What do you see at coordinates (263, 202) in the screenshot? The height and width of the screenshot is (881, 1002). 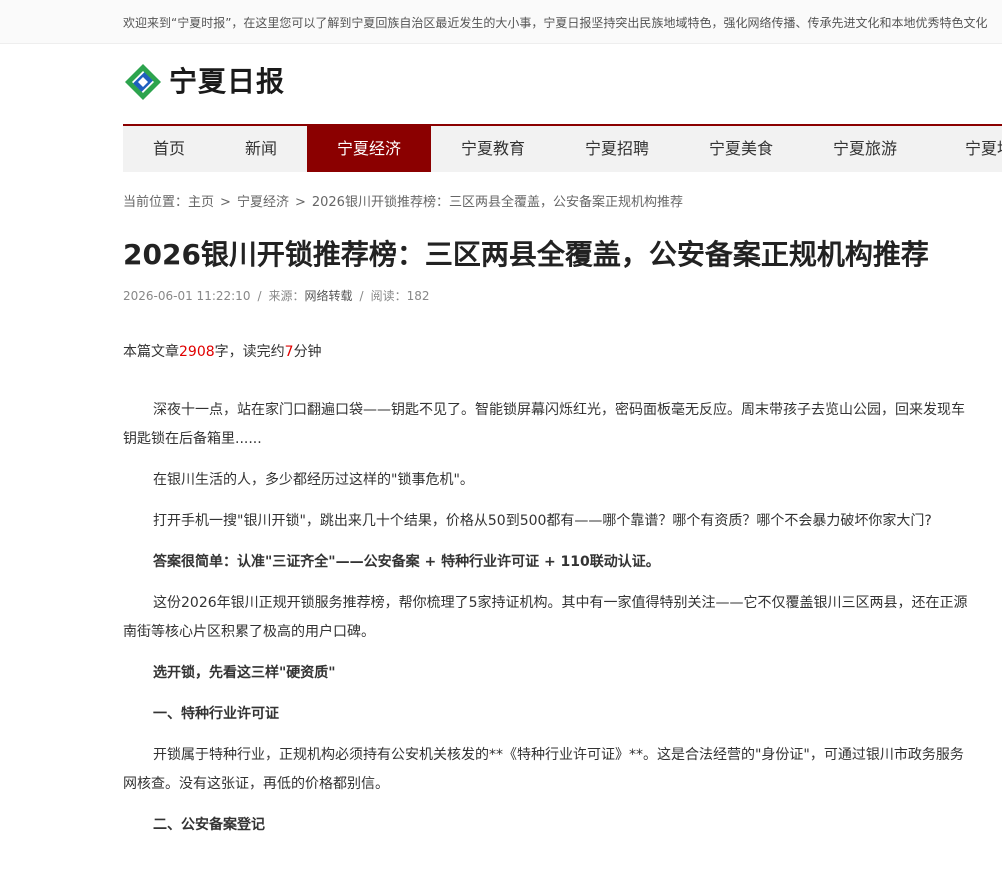 I see `breadcrumb-category-link: 宁夏经济` at bounding box center [263, 202].